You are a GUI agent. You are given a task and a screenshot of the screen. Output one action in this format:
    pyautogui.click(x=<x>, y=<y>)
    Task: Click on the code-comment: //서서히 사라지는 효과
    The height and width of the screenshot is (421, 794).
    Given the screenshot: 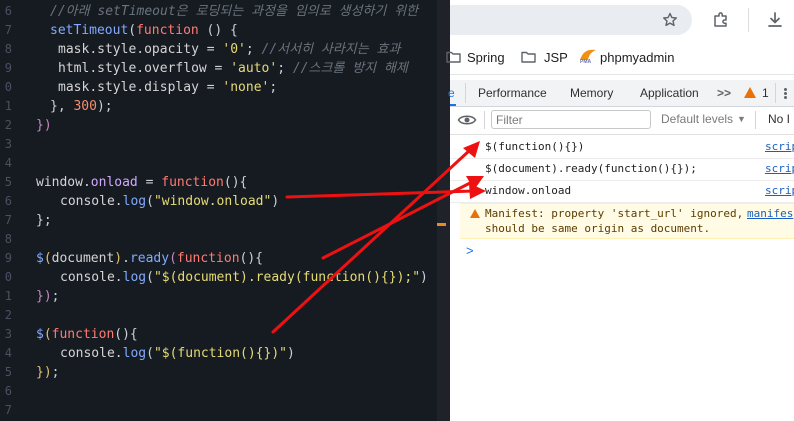 What is the action you would take?
    pyautogui.click(x=331, y=49)
    